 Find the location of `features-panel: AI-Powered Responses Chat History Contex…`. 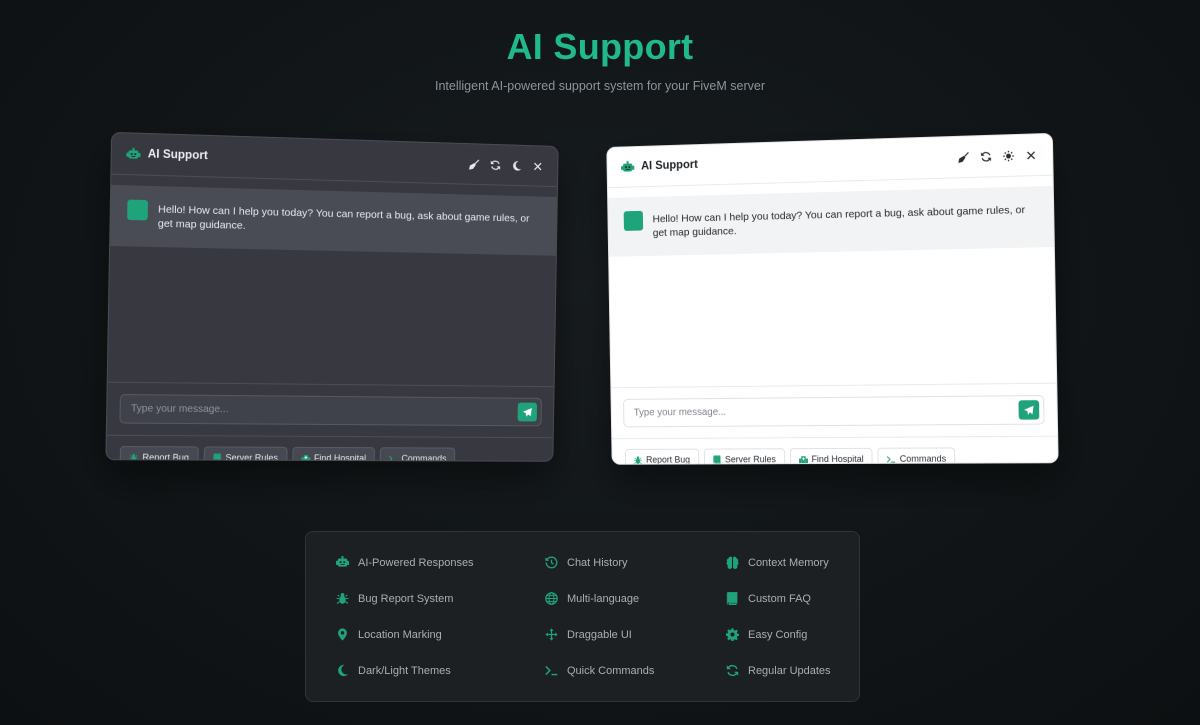

features-panel: AI-Powered Responses Chat History Contex… is located at coordinates (582, 616).